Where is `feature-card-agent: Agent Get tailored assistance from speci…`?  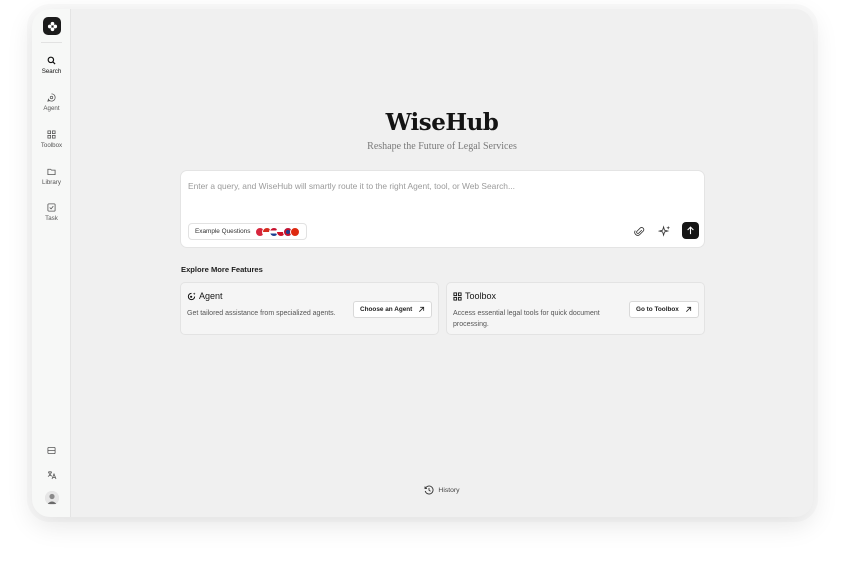 feature-card-agent: Agent Get tailored assistance from speci… is located at coordinates (309, 308).